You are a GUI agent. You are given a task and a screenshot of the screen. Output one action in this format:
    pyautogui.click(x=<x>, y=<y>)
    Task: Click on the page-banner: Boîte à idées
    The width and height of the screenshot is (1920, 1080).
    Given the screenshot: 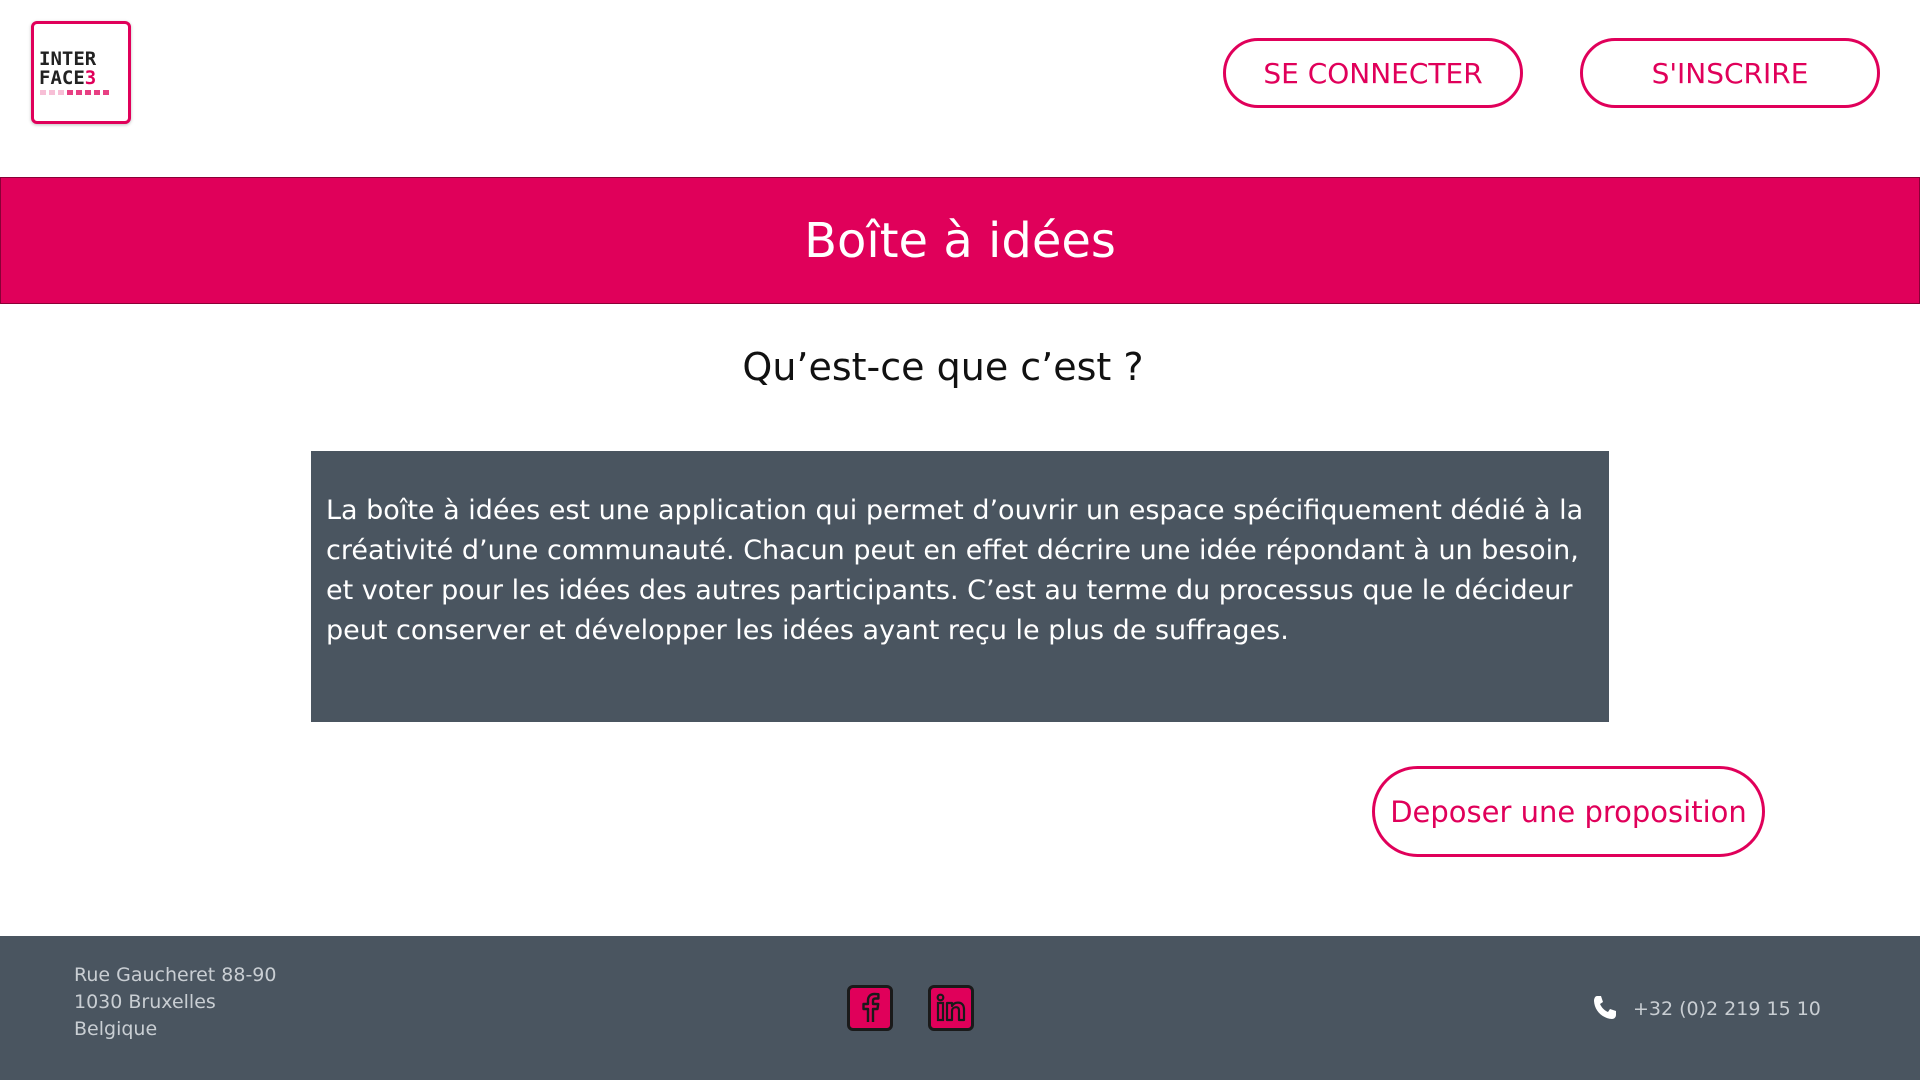 What is the action you would take?
    pyautogui.click(x=960, y=240)
    